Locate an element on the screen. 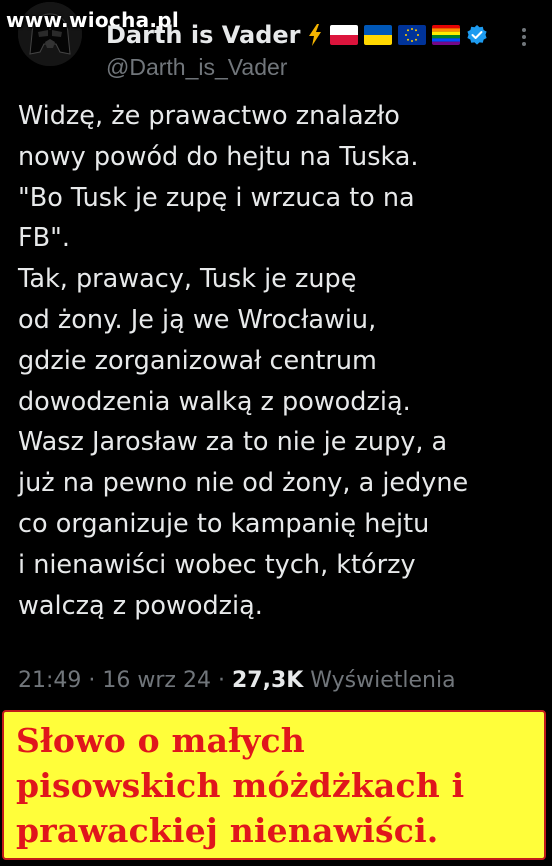 The width and height of the screenshot is (552, 866). author-display-name: Darth is Vader is located at coordinates (203, 35).